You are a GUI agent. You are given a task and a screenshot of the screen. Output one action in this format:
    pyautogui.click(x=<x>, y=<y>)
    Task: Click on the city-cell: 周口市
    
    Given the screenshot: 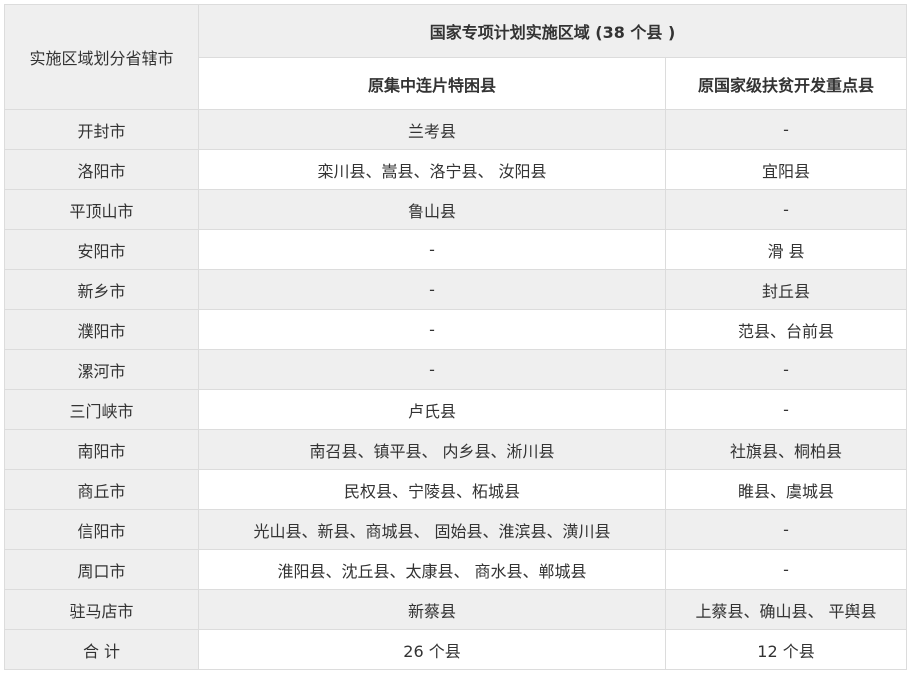 What is the action you would take?
    pyautogui.click(x=101, y=569)
    